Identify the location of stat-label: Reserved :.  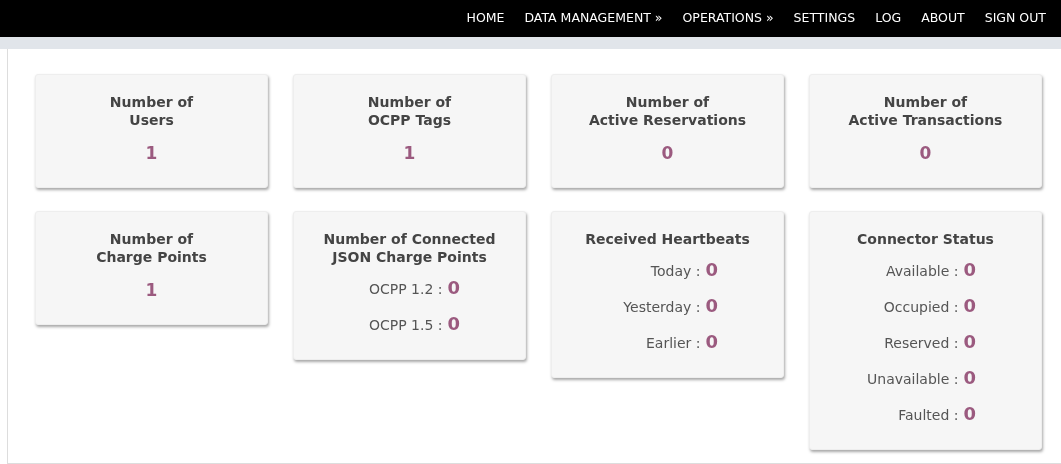
(921, 343).